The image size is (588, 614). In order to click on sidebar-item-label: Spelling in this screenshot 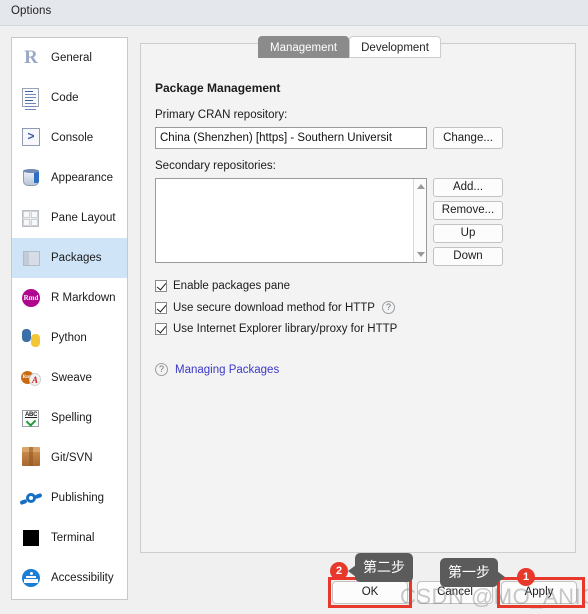, I will do `click(71, 418)`.